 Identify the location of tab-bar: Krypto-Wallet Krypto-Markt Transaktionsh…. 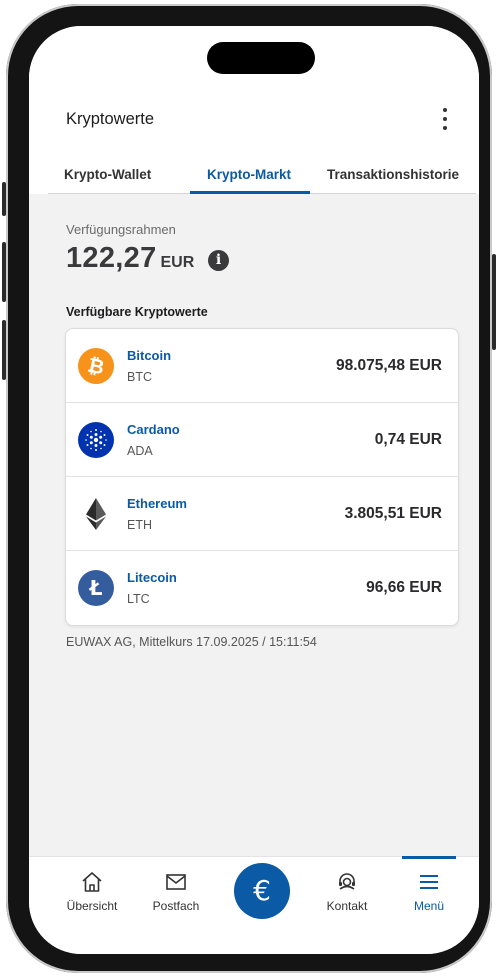
(262, 179).